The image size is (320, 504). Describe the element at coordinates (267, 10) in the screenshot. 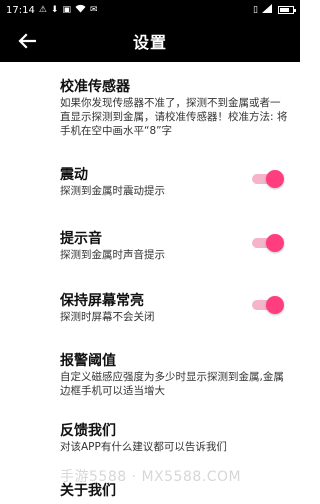

I see `signal-icon` at that location.